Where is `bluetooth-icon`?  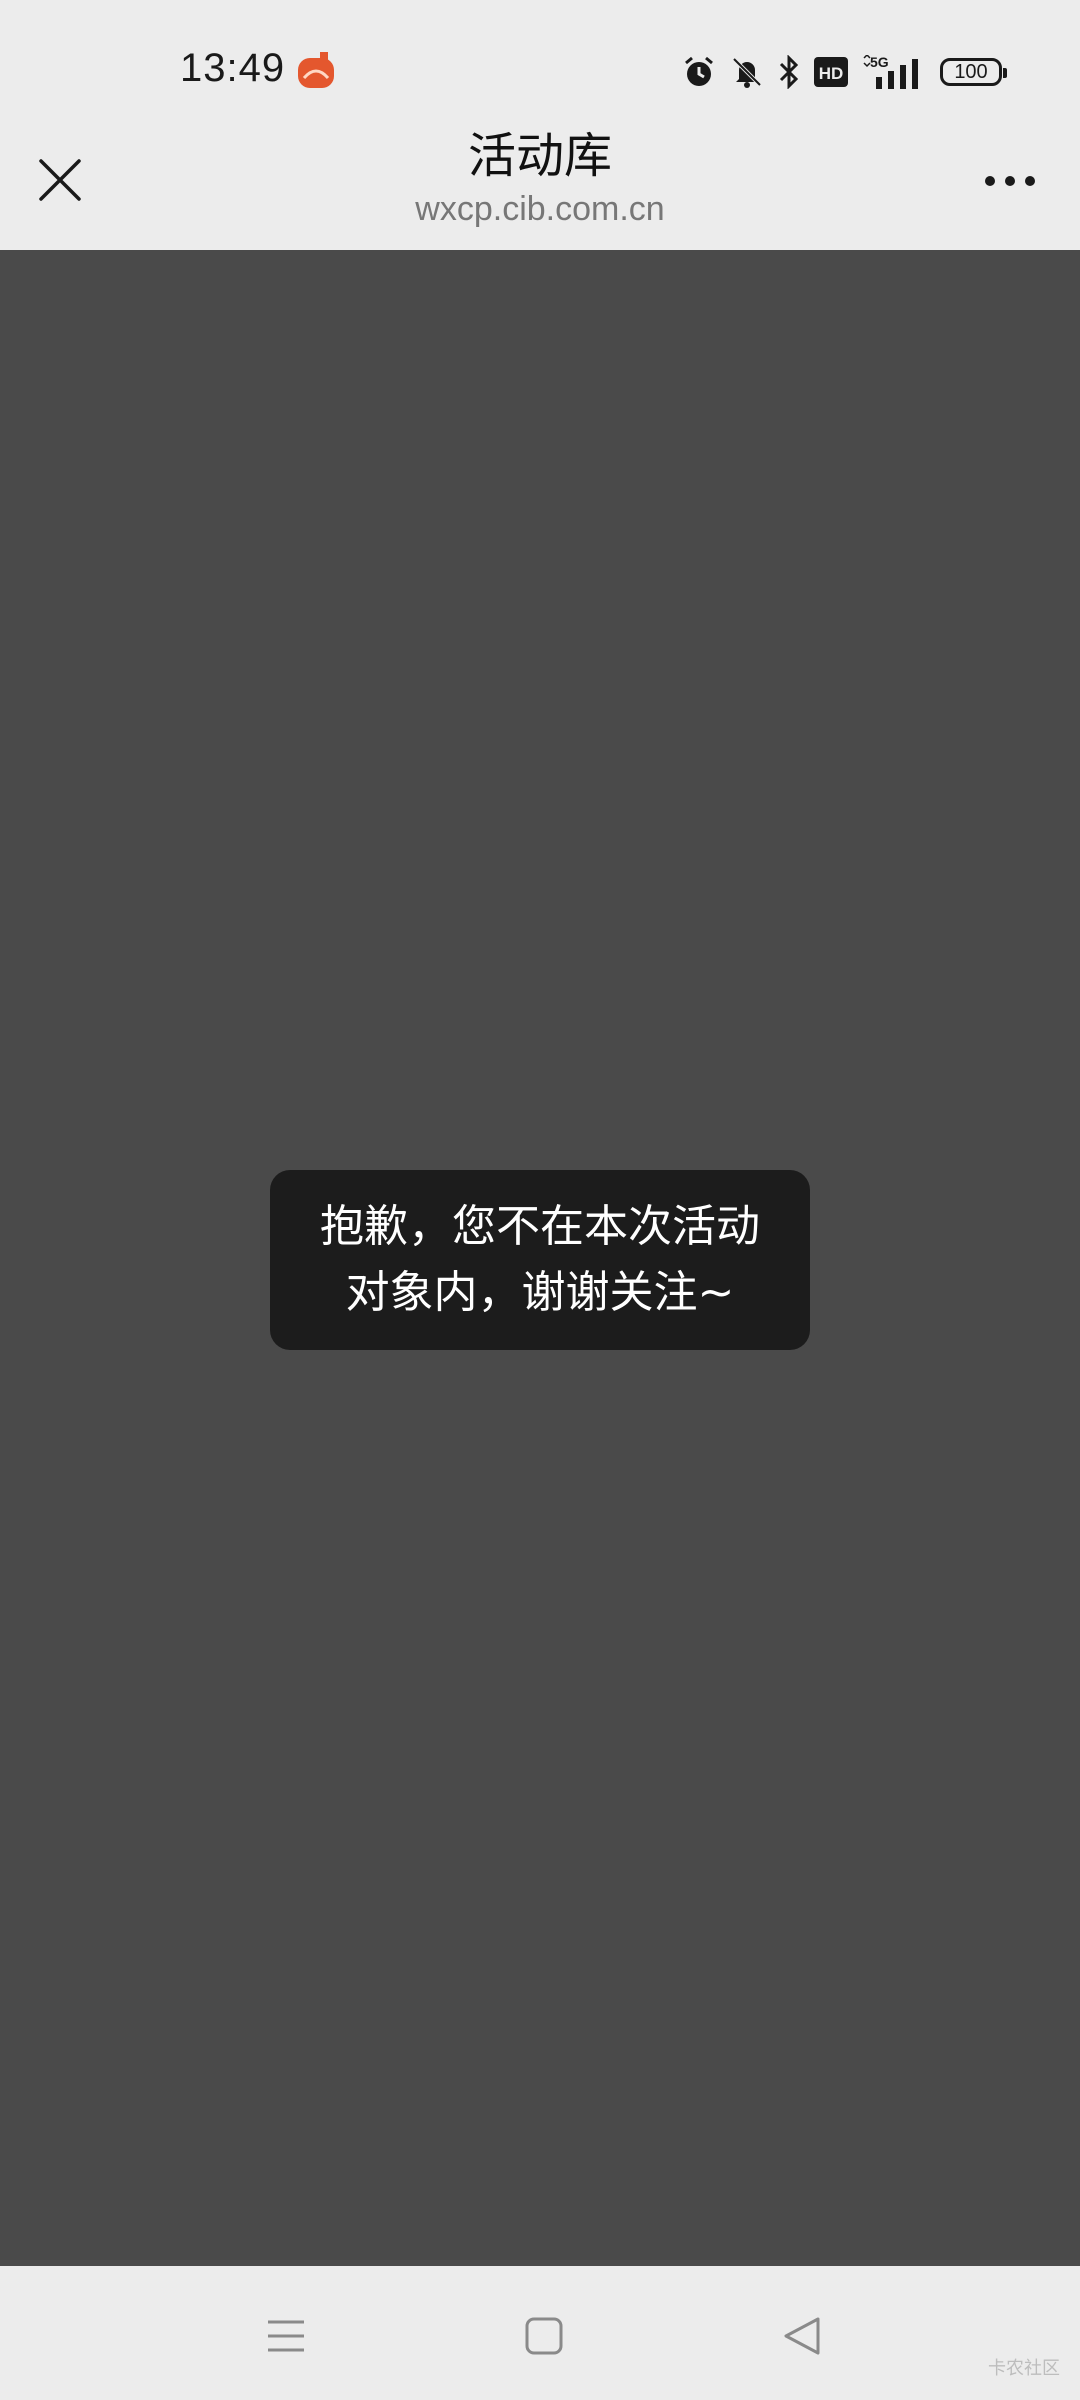 bluetooth-icon is located at coordinates (789, 72).